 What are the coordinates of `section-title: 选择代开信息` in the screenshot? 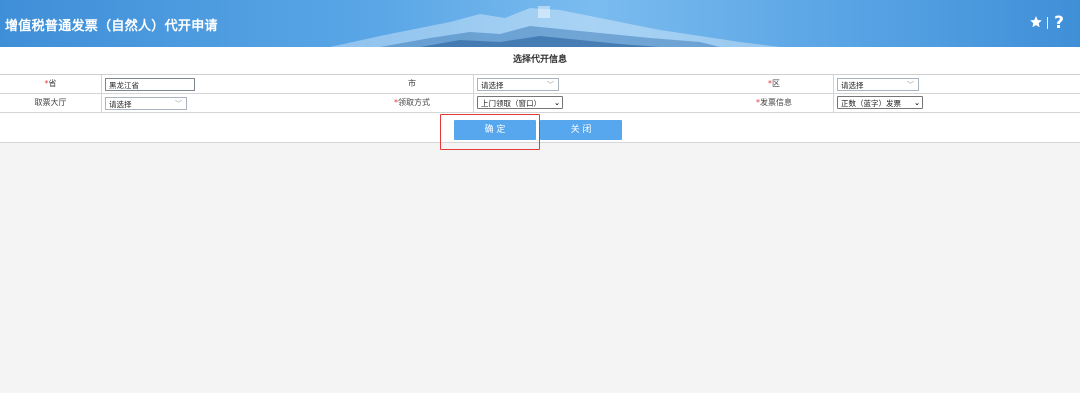 It's located at (540, 61).